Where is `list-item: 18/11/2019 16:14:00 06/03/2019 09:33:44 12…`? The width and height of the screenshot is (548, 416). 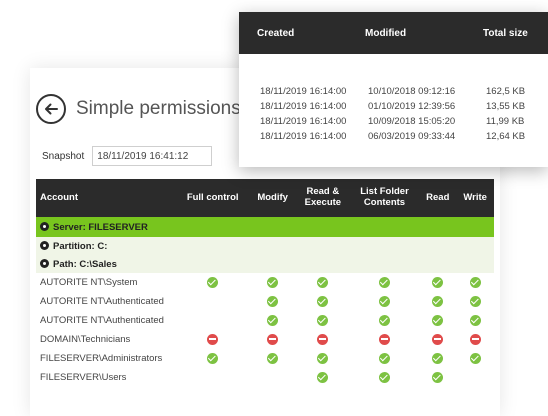 list-item: 18/11/2019 16:14:00 06/03/2019 09:33:44 12… is located at coordinates (393, 136).